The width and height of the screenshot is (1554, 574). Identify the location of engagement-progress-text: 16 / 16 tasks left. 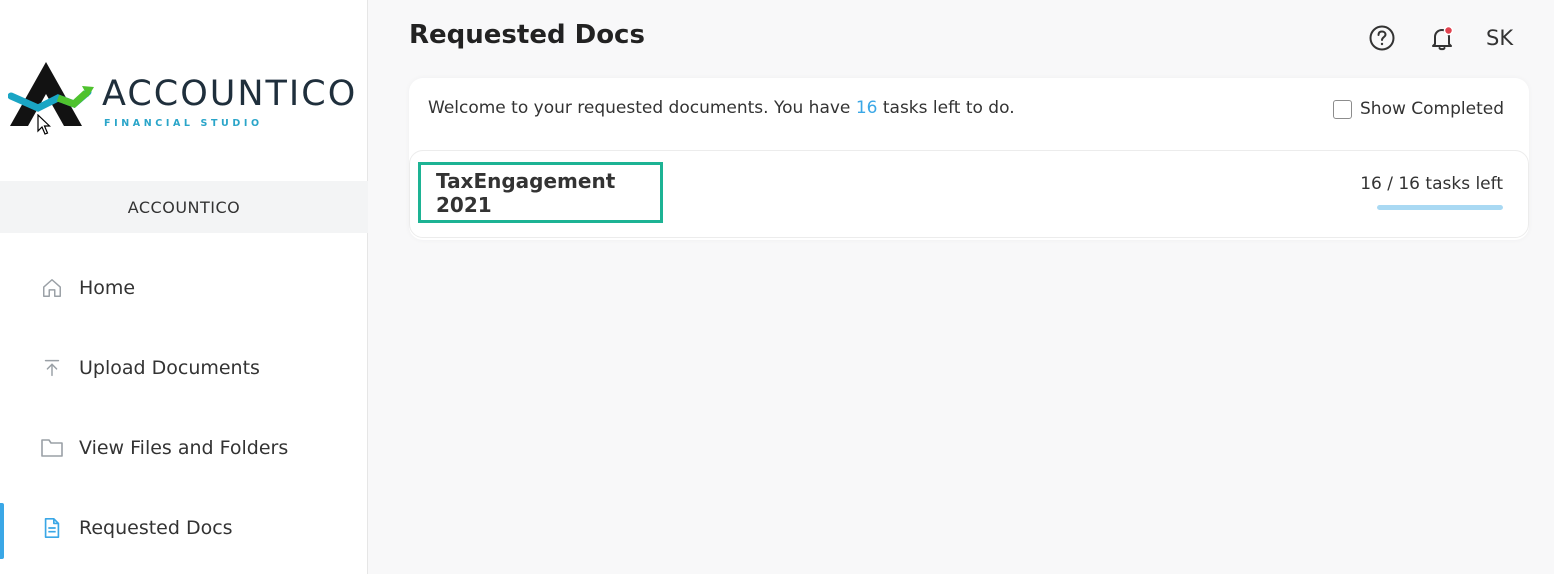
(1431, 184).